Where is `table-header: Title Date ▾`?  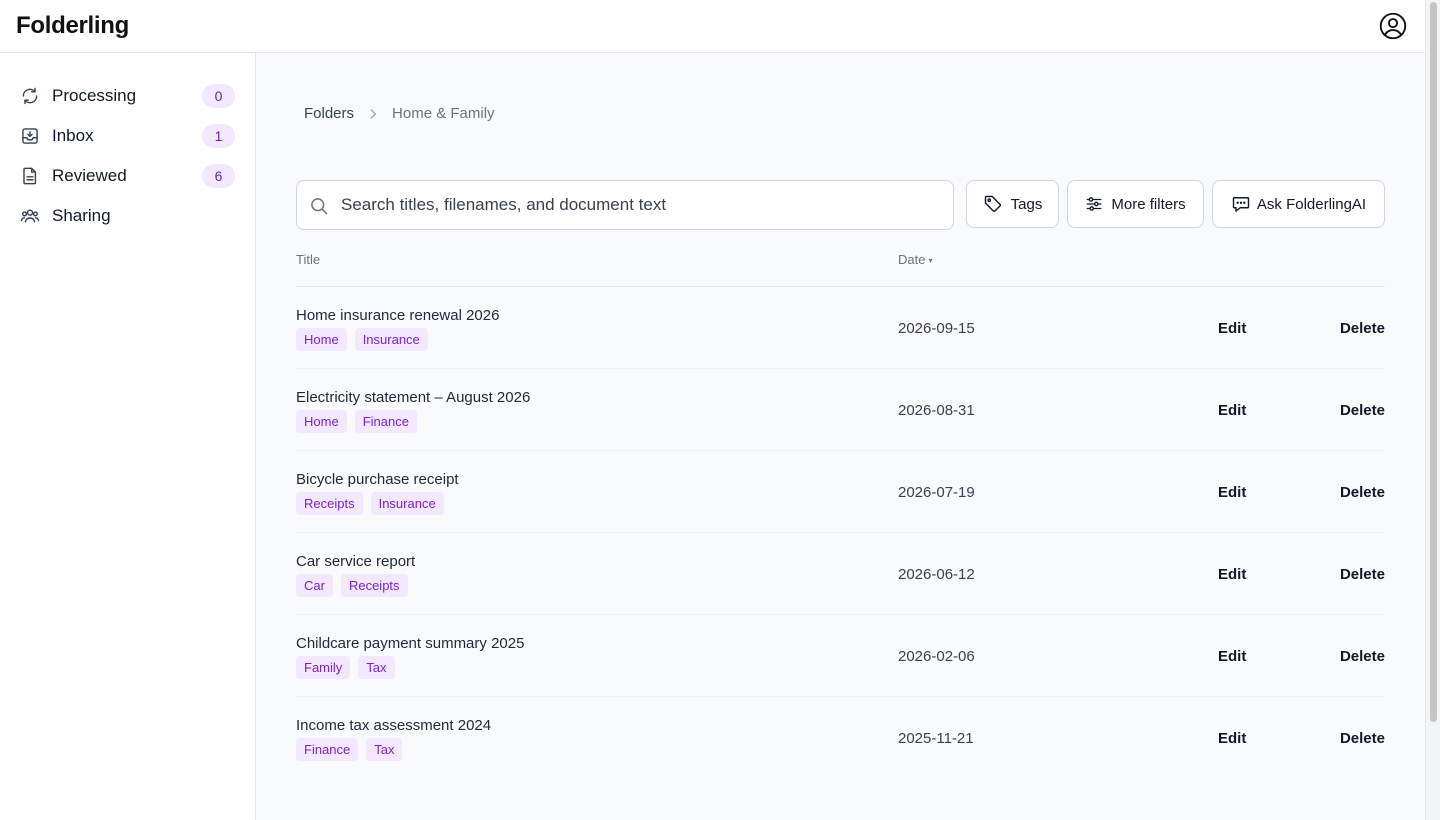
table-header: Title Date ▾ is located at coordinates (840, 267).